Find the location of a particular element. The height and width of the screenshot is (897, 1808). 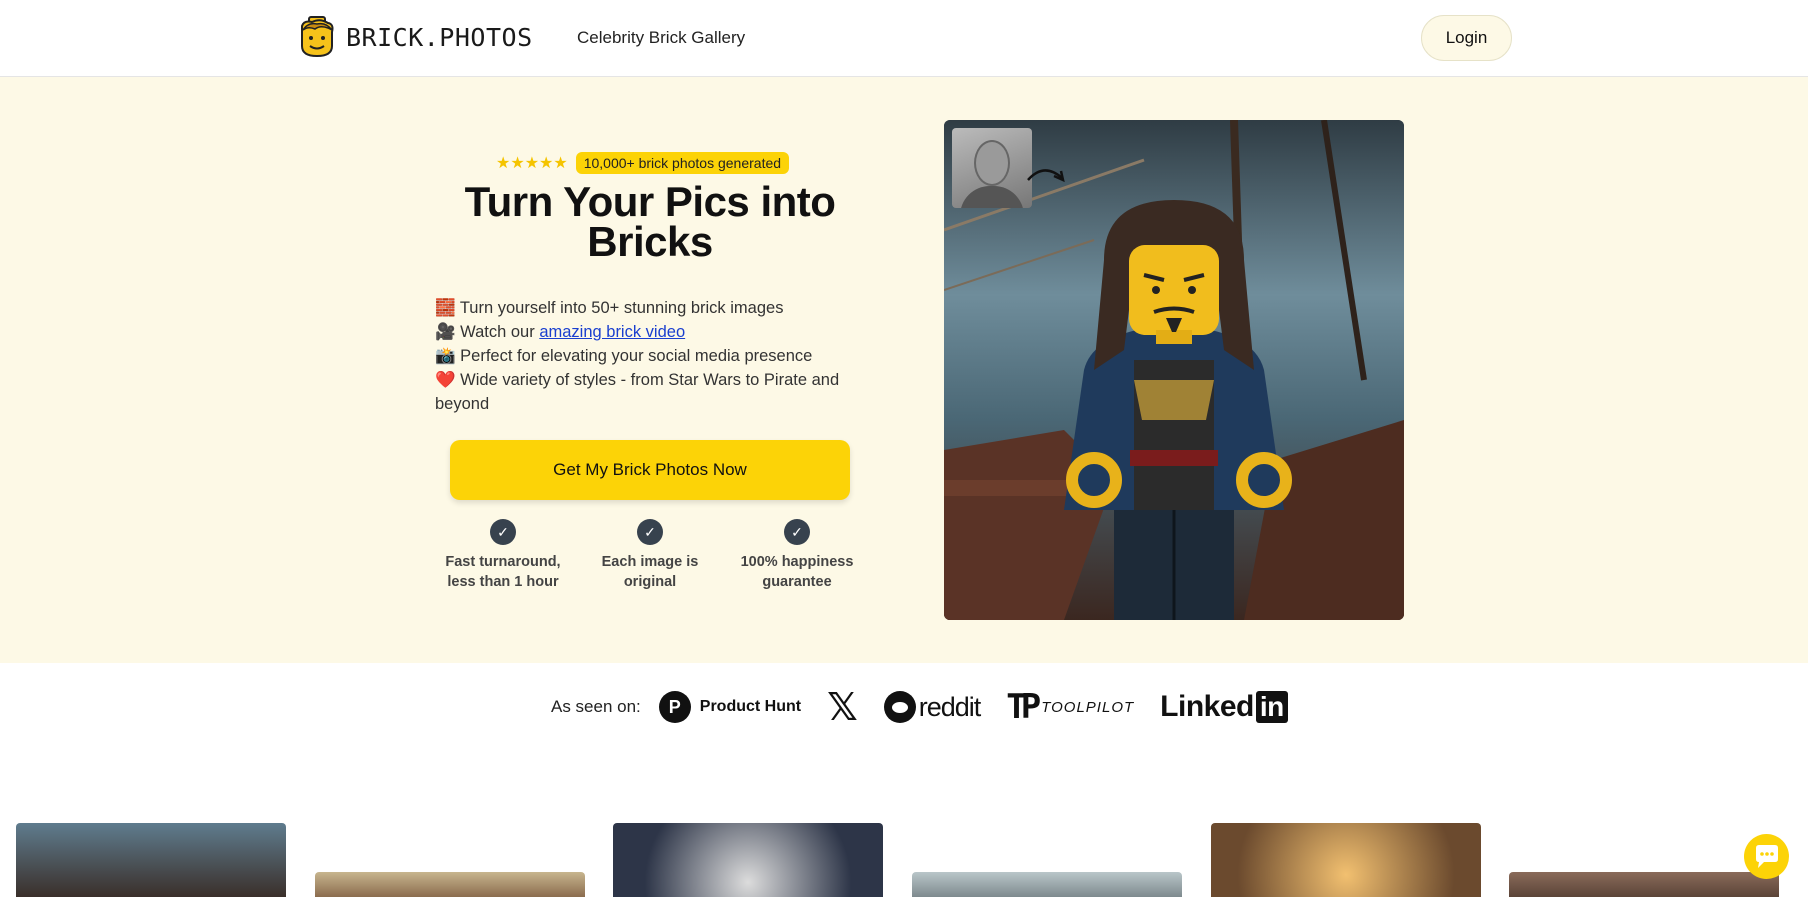

product-hunt-name: Product Hunt is located at coordinates (750, 706).